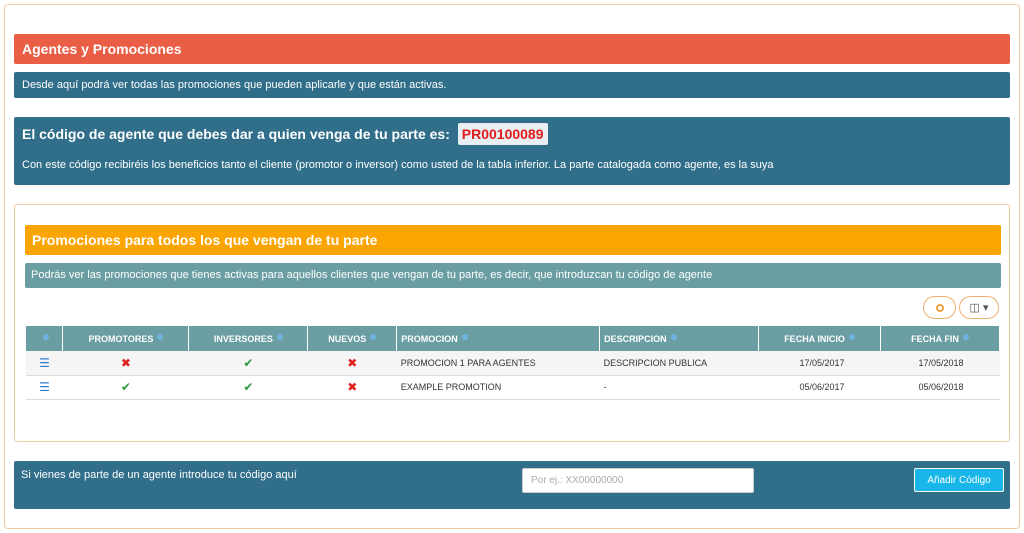 The width and height of the screenshot is (1024, 533). Describe the element at coordinates (819, 387) in the screenshot. I see `cell-fecha-inicio: 05/06/2017` at that location.